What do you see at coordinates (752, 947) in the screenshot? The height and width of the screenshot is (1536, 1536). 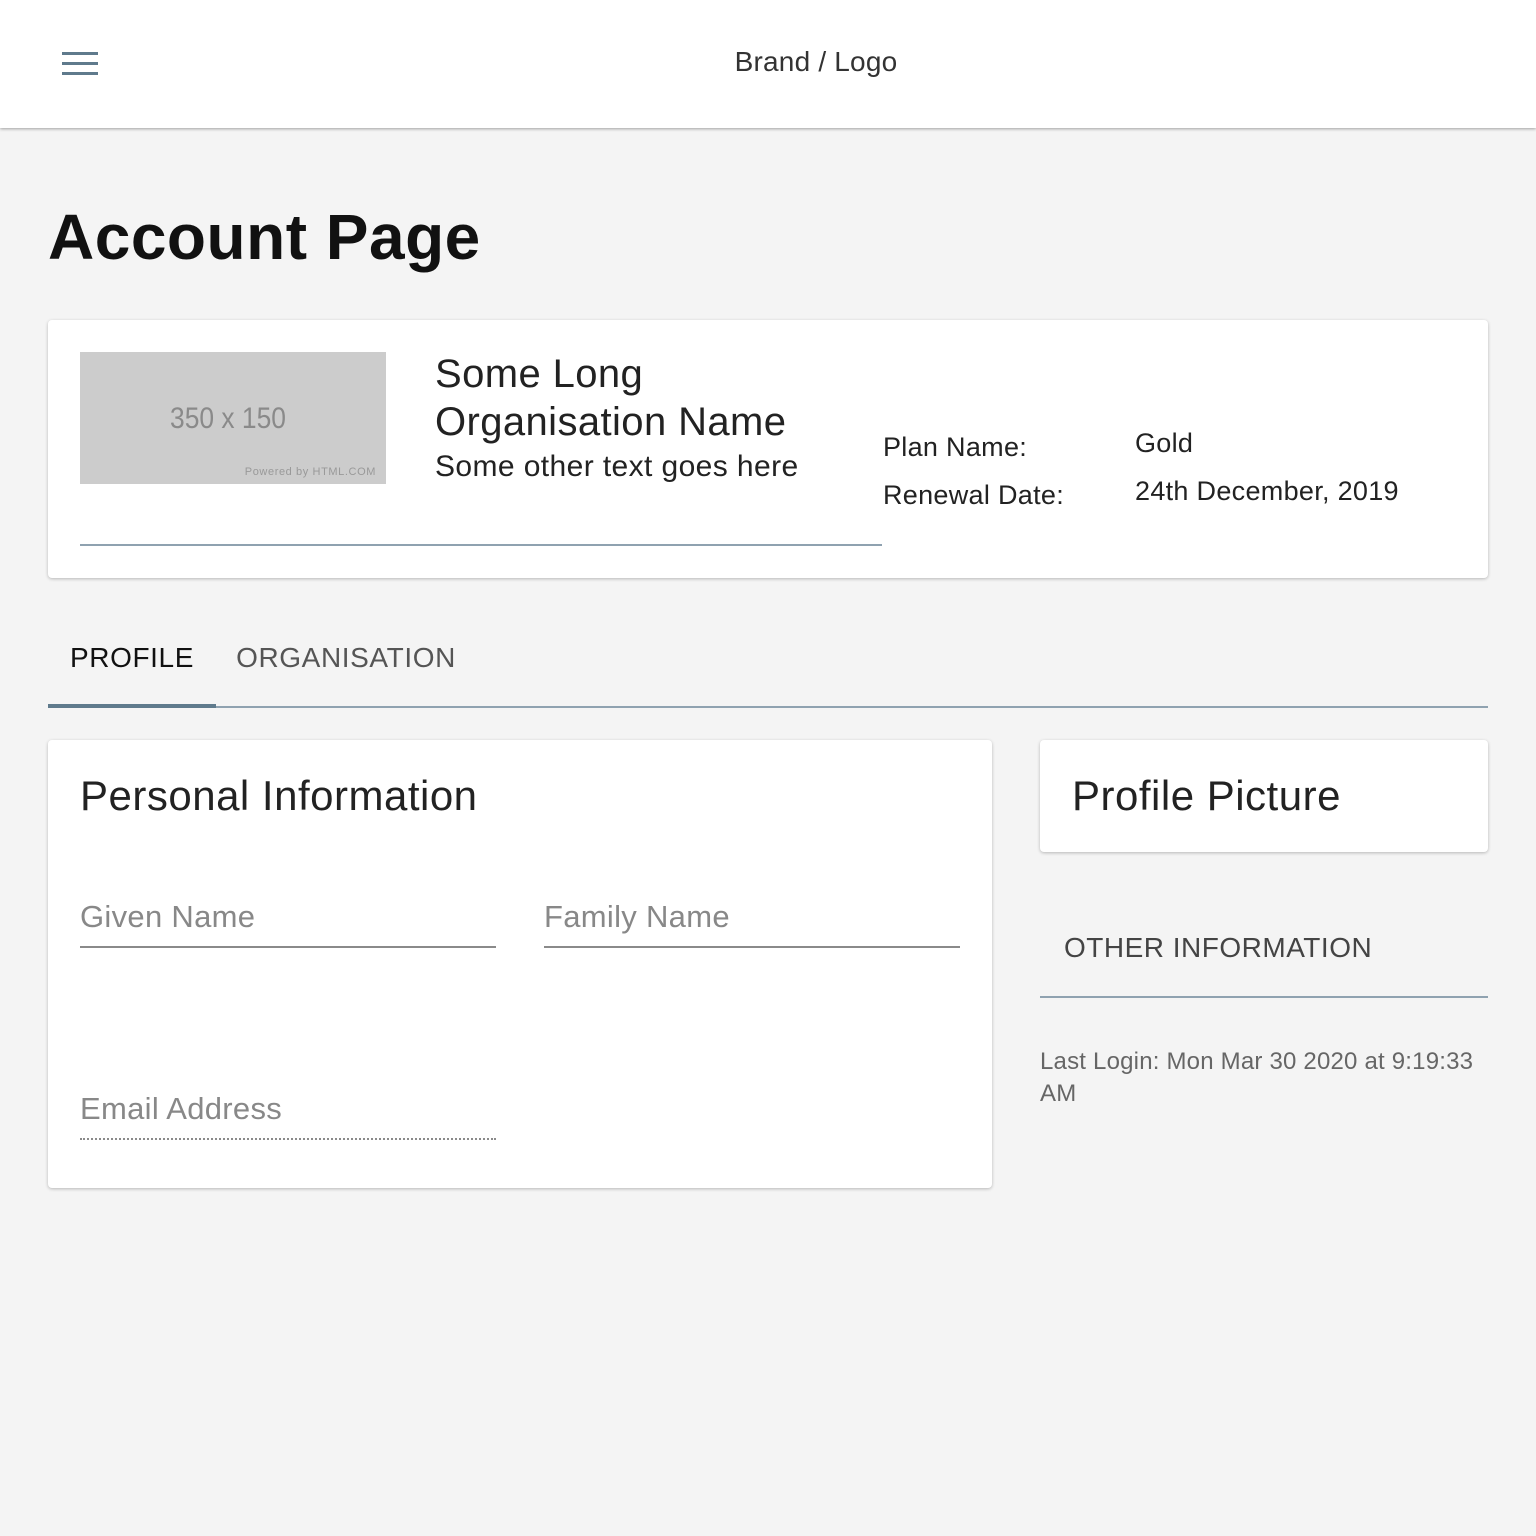 I see `family-name-underline` at bounding box center [752, 947].